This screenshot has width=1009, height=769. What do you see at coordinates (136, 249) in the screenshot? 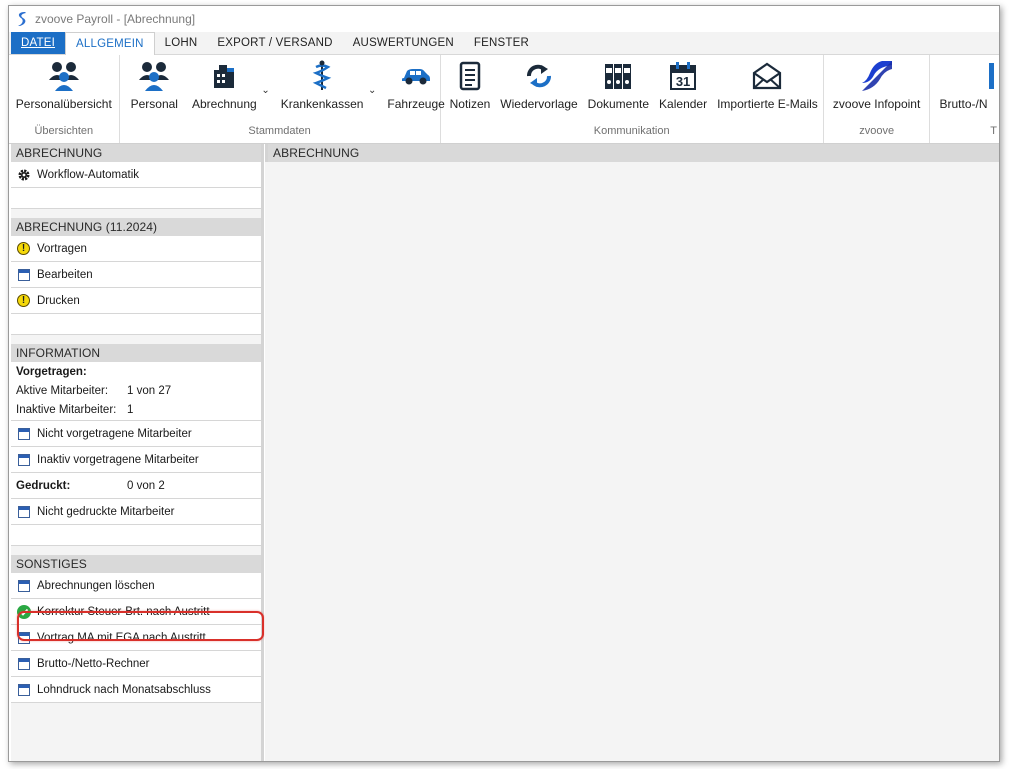
I see `sidebar-item-vortragen: ! Vortragen` at bounding box center [136, 249].